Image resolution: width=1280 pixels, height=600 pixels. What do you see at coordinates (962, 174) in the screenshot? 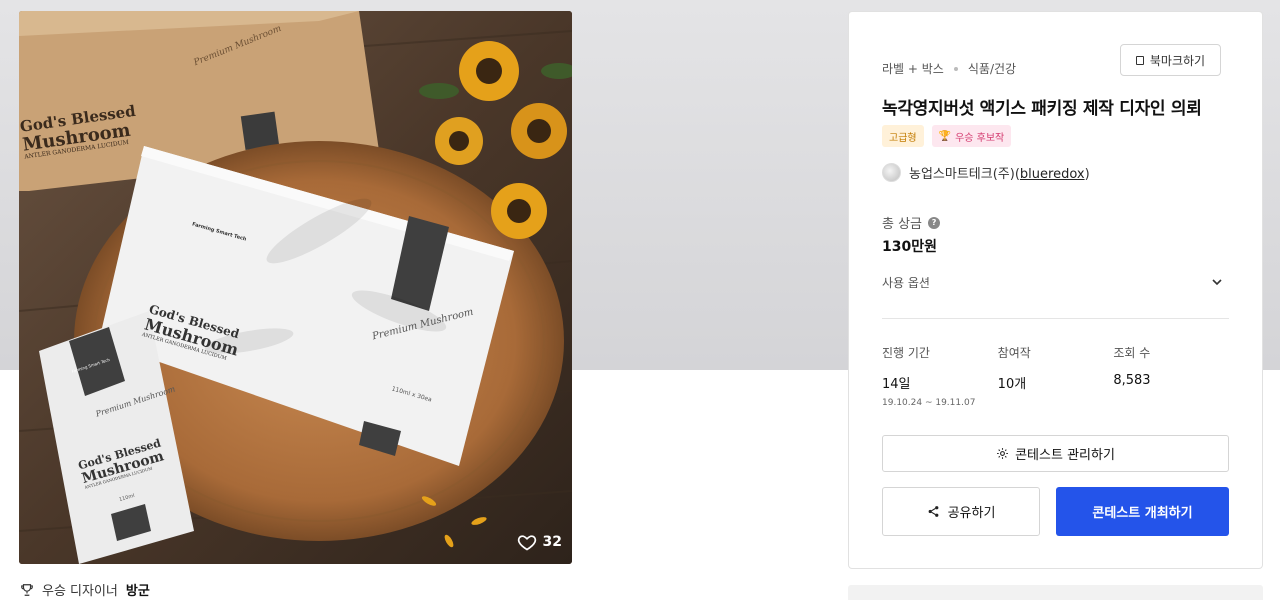
I see `host-company: 농업스마트테크(주)` at bounding box center [962, 174].